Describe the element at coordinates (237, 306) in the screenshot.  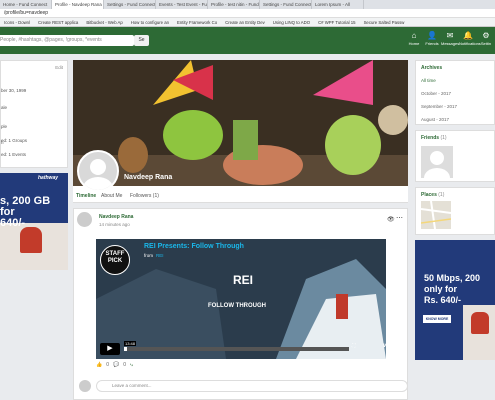
I see `video-caption: FOLLOW THROUGH` at that location.